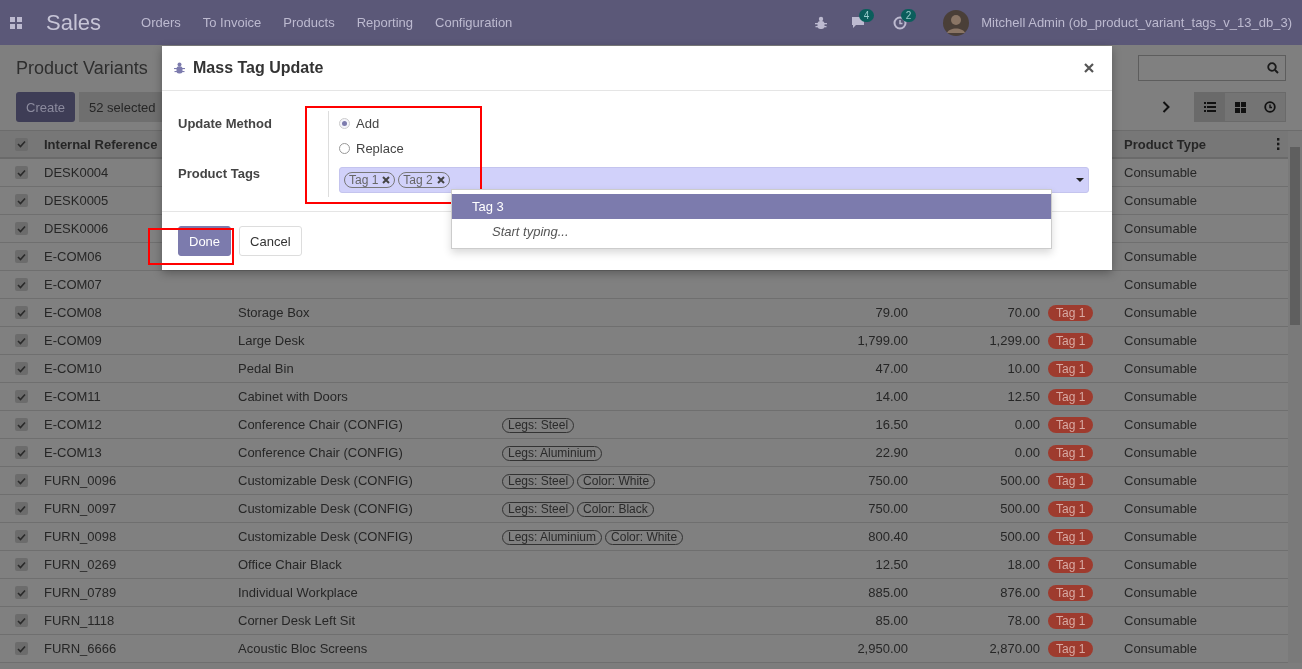 The height and width of the screenshot is (669, 1302). I want to click on done-button: Done, so click(205, 241).